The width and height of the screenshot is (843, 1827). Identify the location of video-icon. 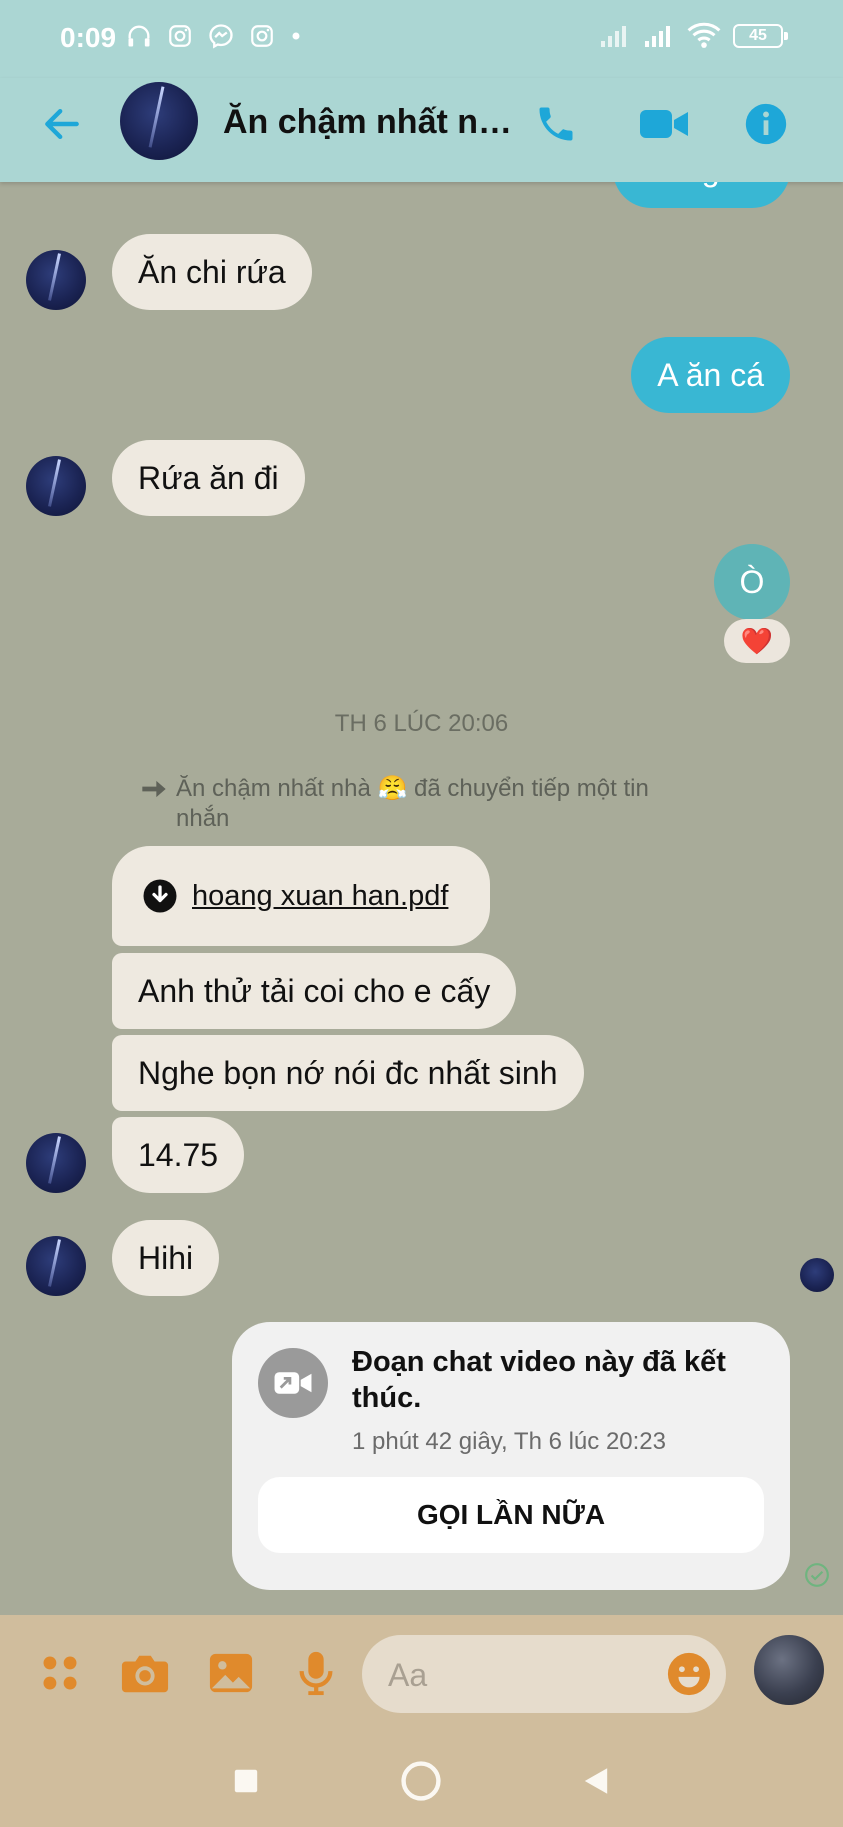
(664, 124).